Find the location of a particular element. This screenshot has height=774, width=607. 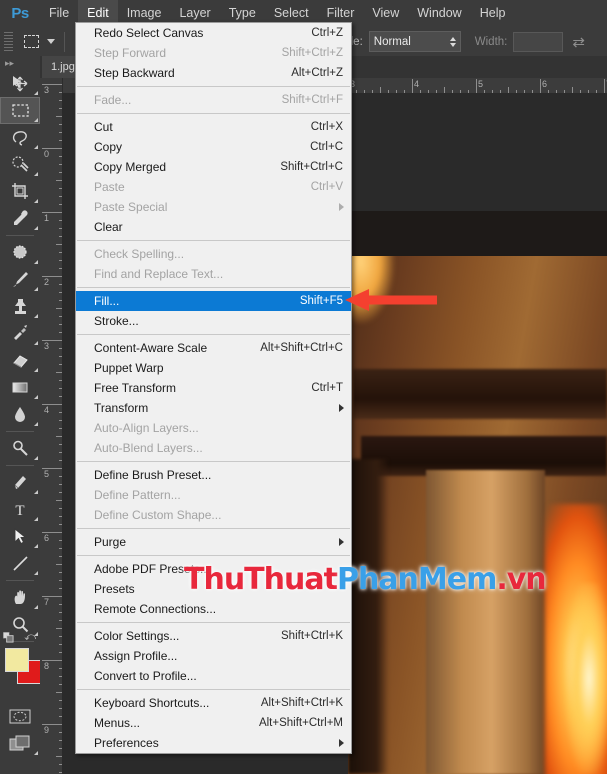

menu-item-copy: Copy Ctrl+C is located at coordinates (213, 147).